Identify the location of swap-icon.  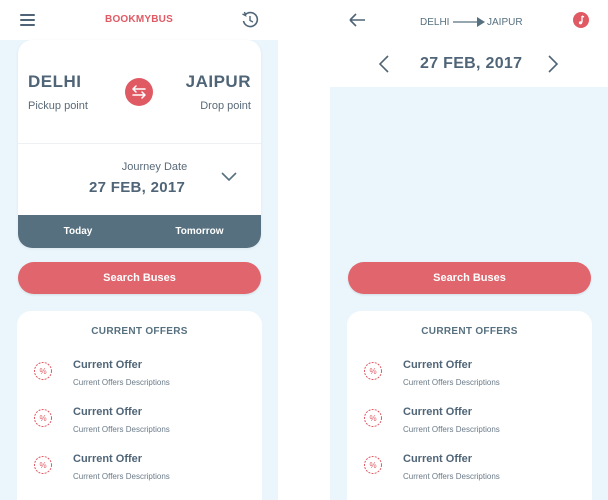
(139, 92).